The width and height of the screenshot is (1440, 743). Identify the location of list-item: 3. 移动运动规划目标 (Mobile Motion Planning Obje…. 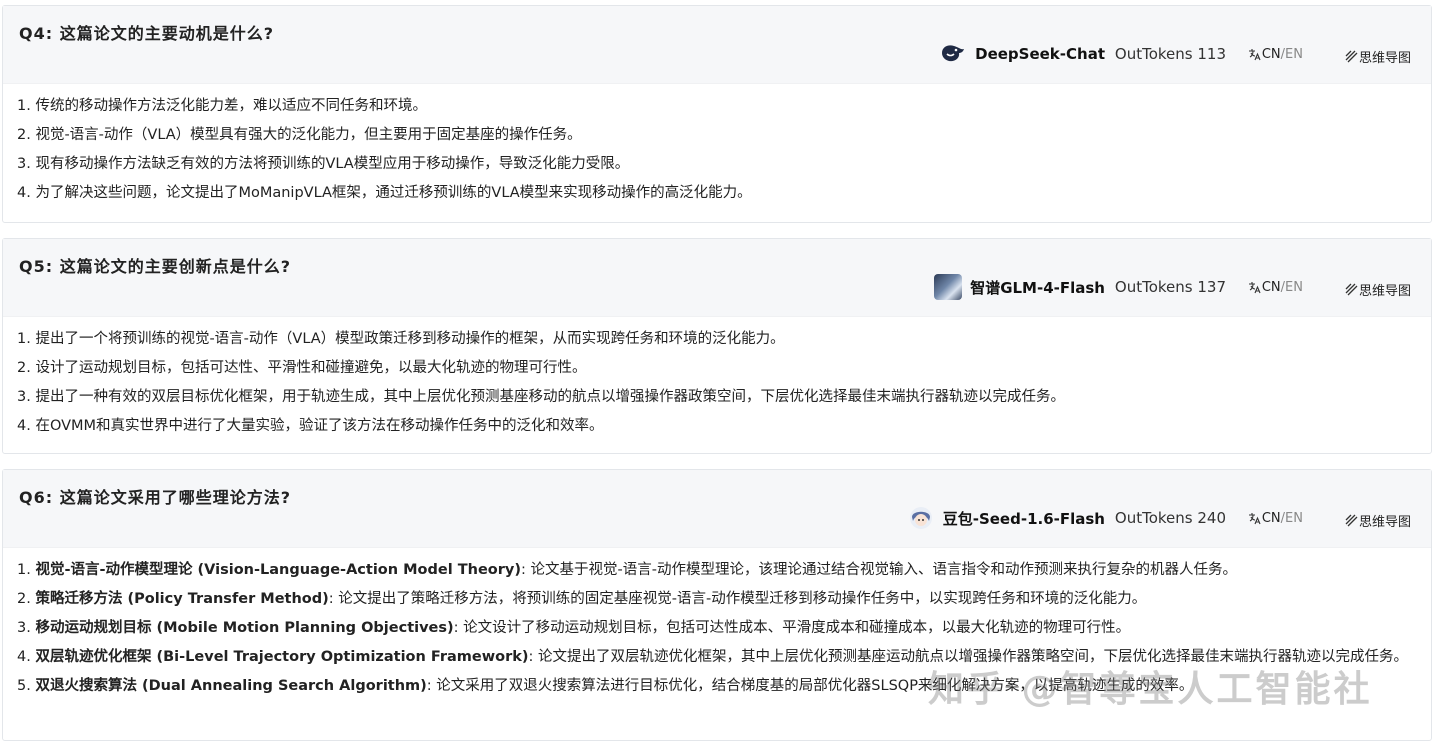
(724, 628).